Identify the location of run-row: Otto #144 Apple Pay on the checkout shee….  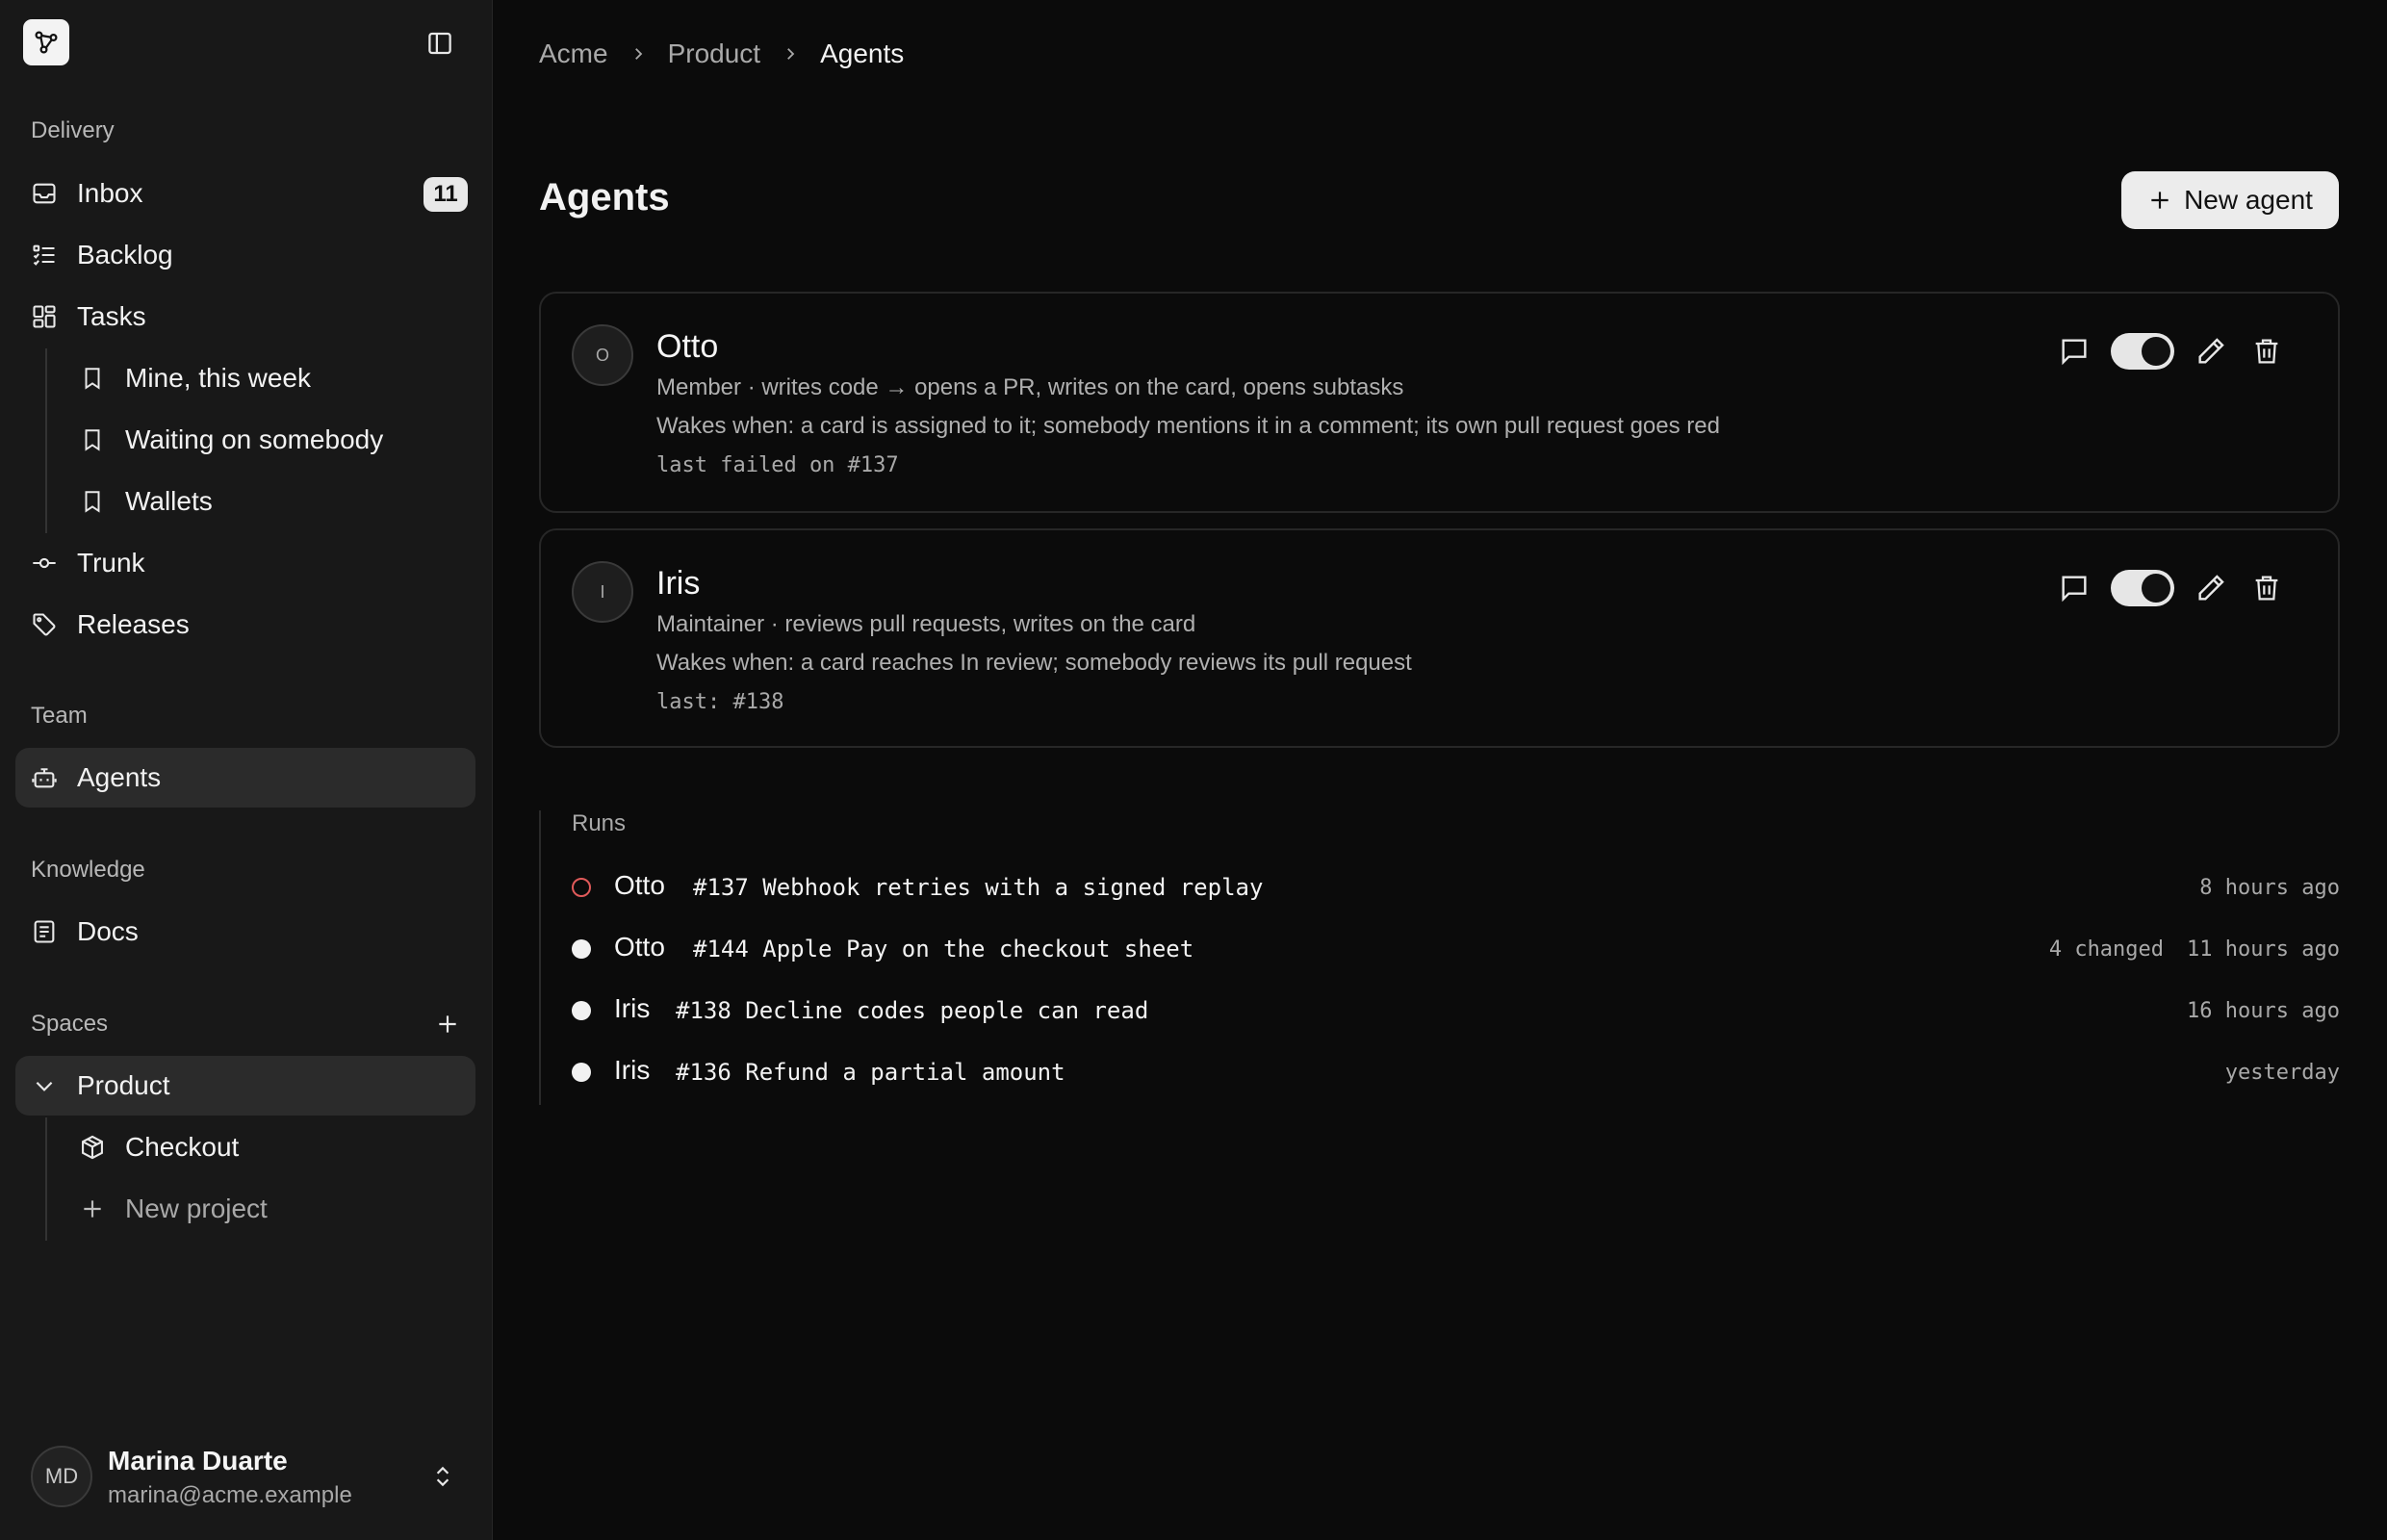
(1456, 949).